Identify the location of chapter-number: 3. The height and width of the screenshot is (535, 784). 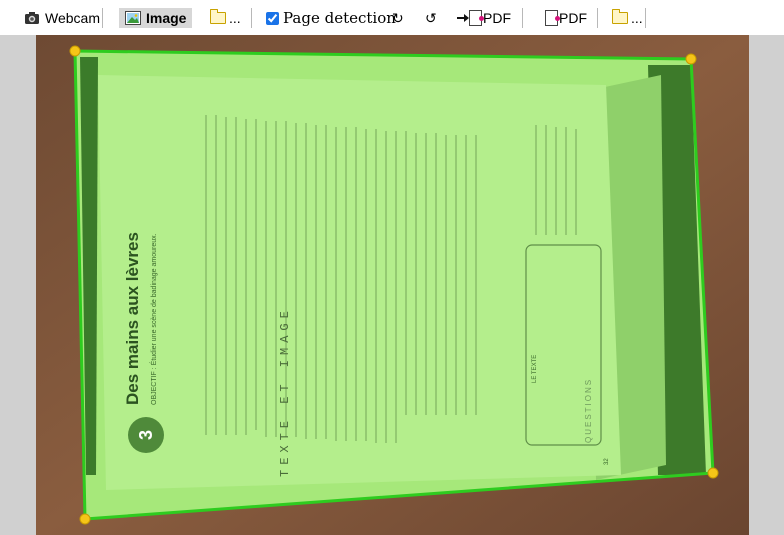
(146, 435).